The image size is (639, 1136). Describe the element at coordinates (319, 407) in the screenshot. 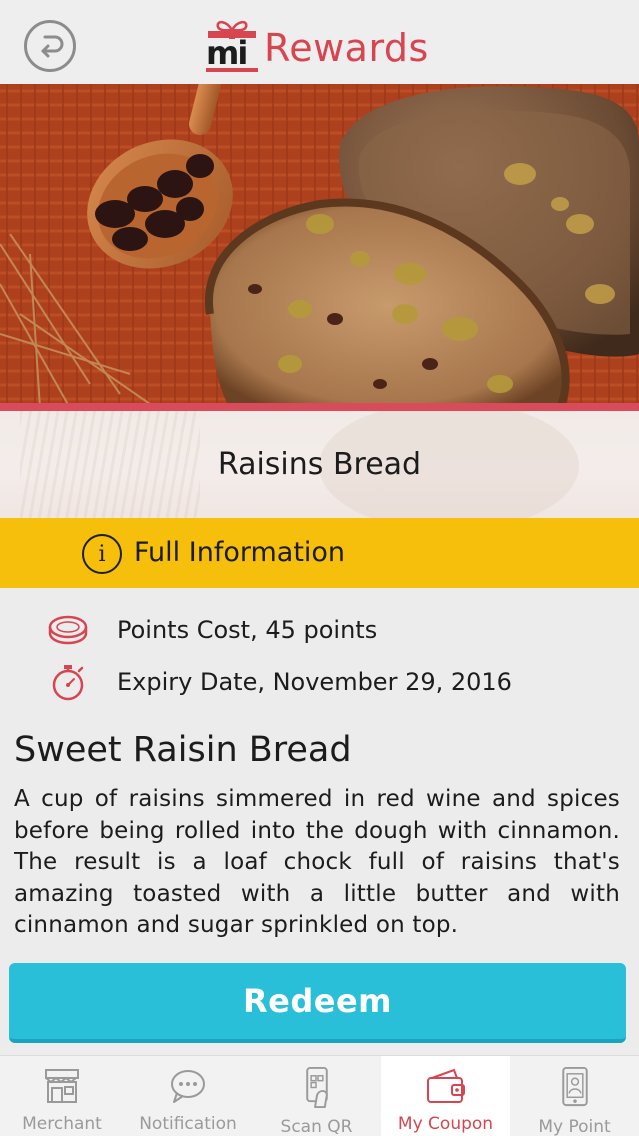

I see `hero-accent-bar` at that location.